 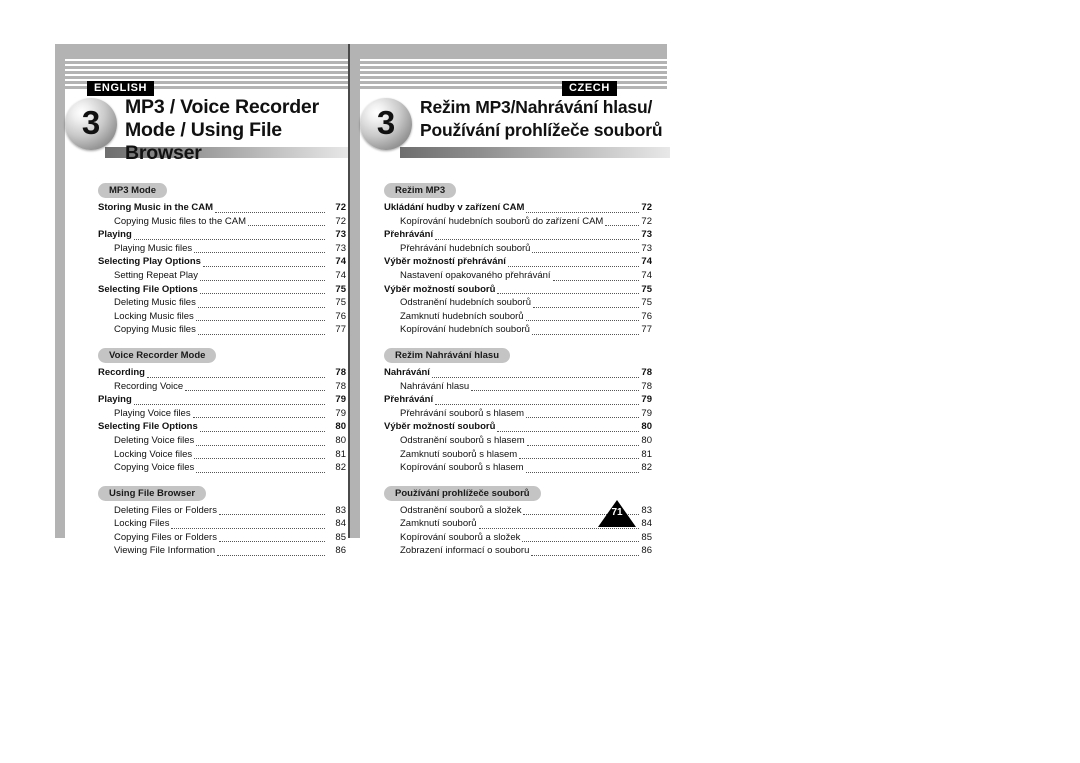 I want to click on toc-entry: Deleting Files or Folders 83, so click(x=222, y=511).